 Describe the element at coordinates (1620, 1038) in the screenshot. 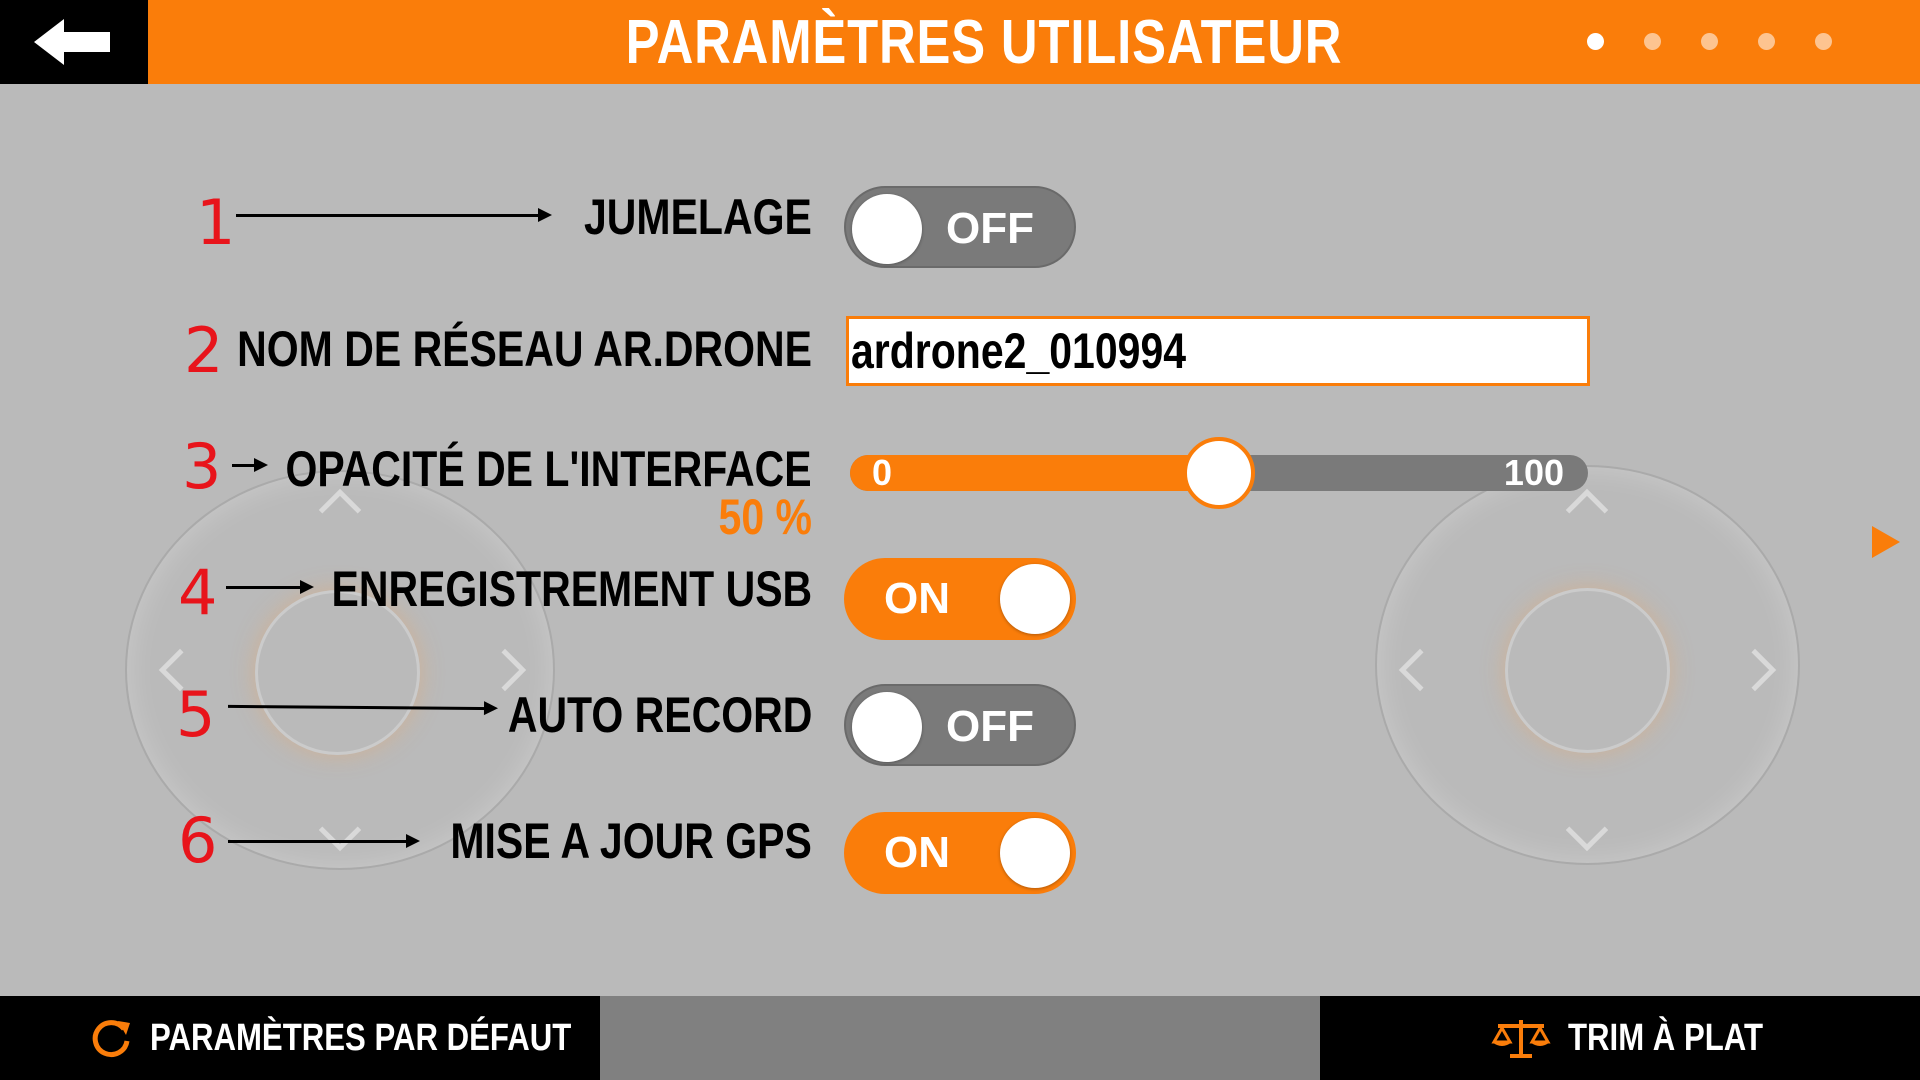

I see `flat-trim-button: TRIM À PLAT` at that location.